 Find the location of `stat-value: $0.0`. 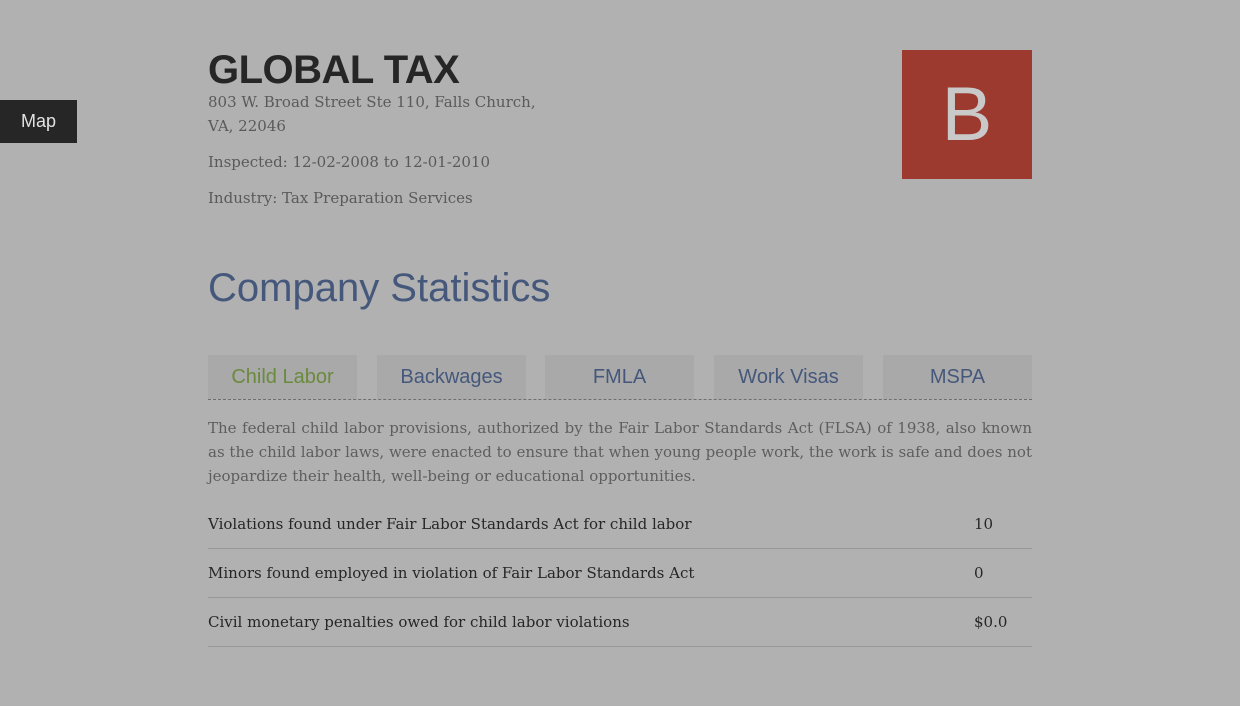

stat-value: $0.0 is located at coordinates (991, 622).